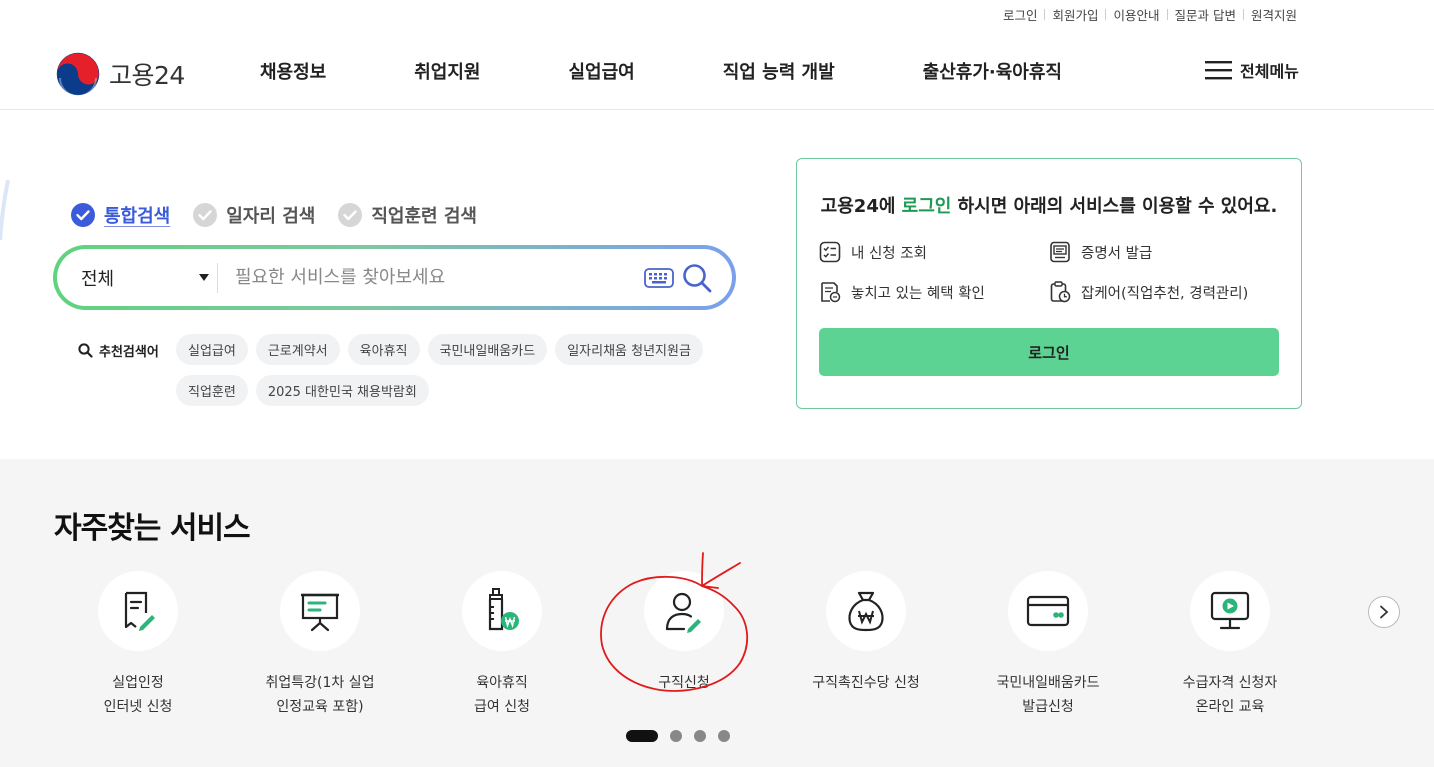  I want to click on checklist-icon, so click(830, 252).